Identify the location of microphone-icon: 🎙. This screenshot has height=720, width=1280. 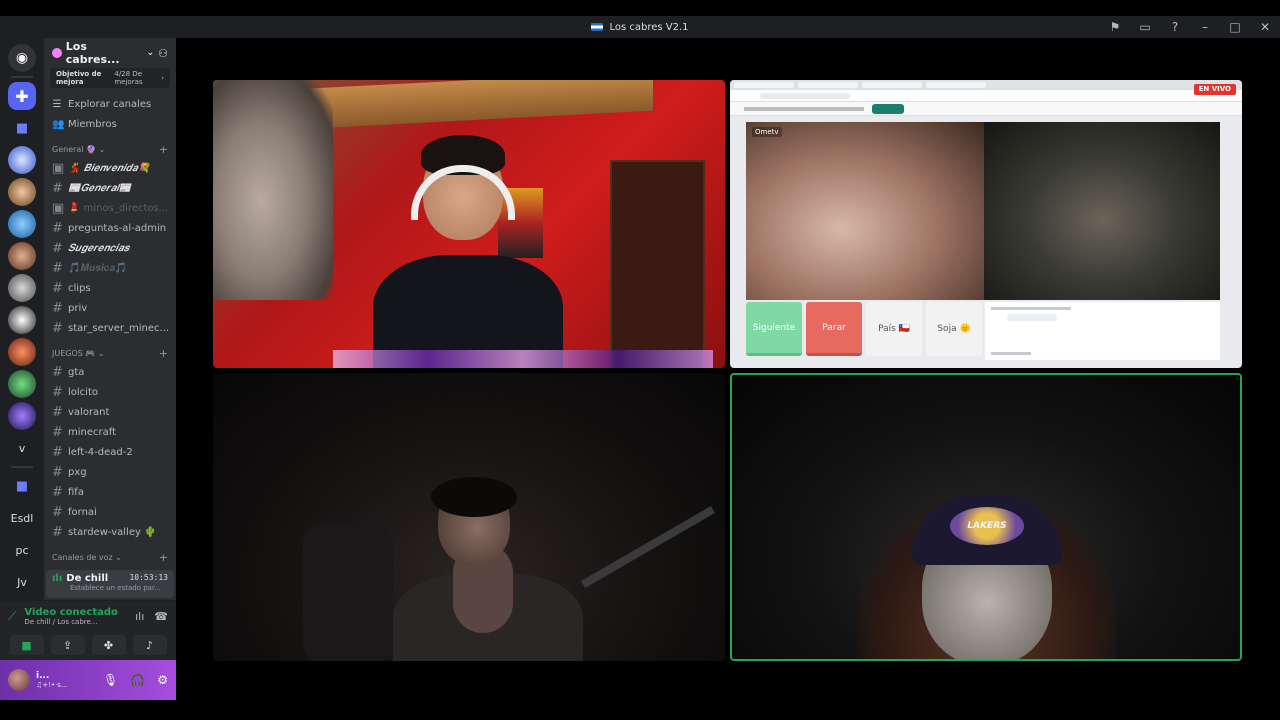
(110, 680).